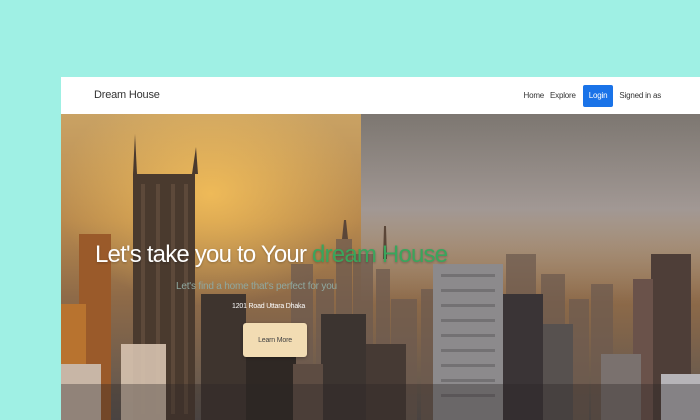 The height and width of the screenshot is (420, 700). Describe the element at coordinates (563, 95) in the screenshot. I see `nav-explore-link: Explore` at that location.